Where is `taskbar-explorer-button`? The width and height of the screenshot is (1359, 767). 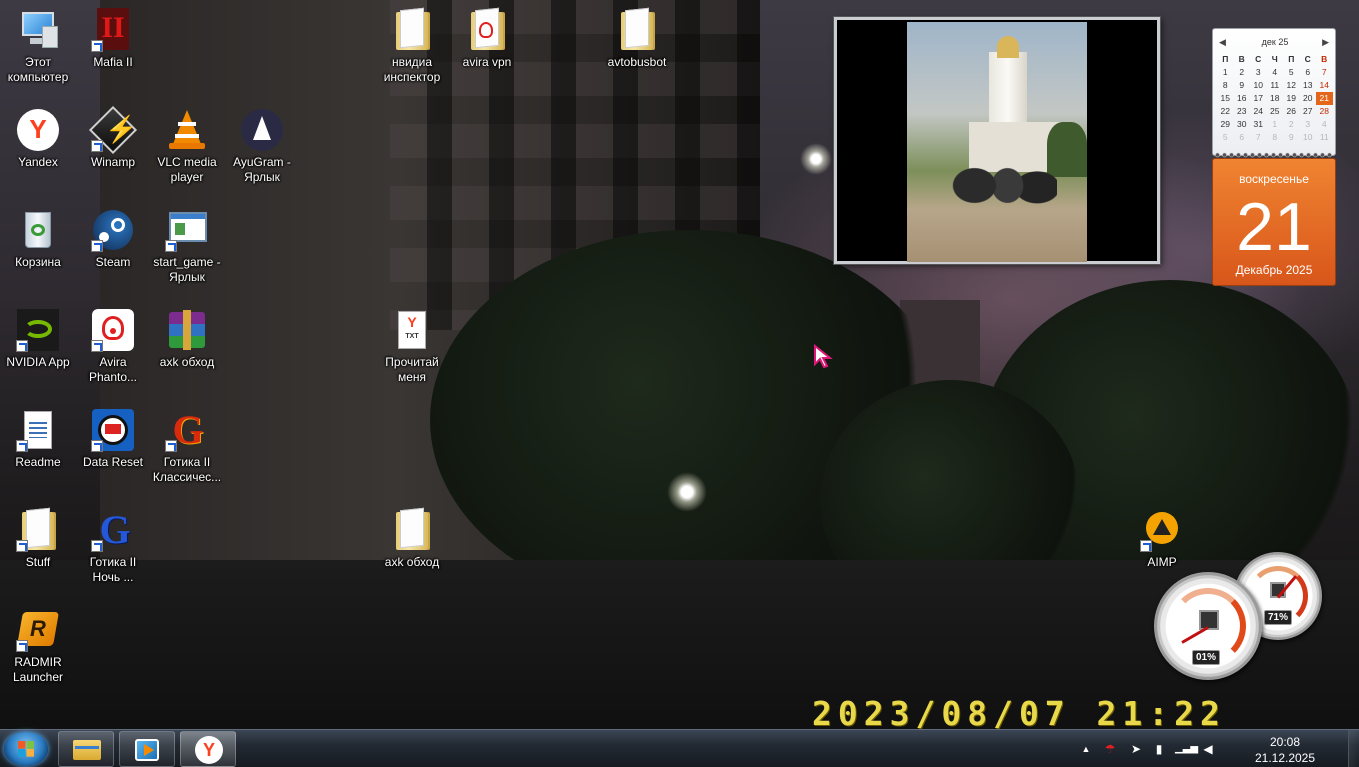 taskbar-explorer-button is located at coordinates (86, 749).